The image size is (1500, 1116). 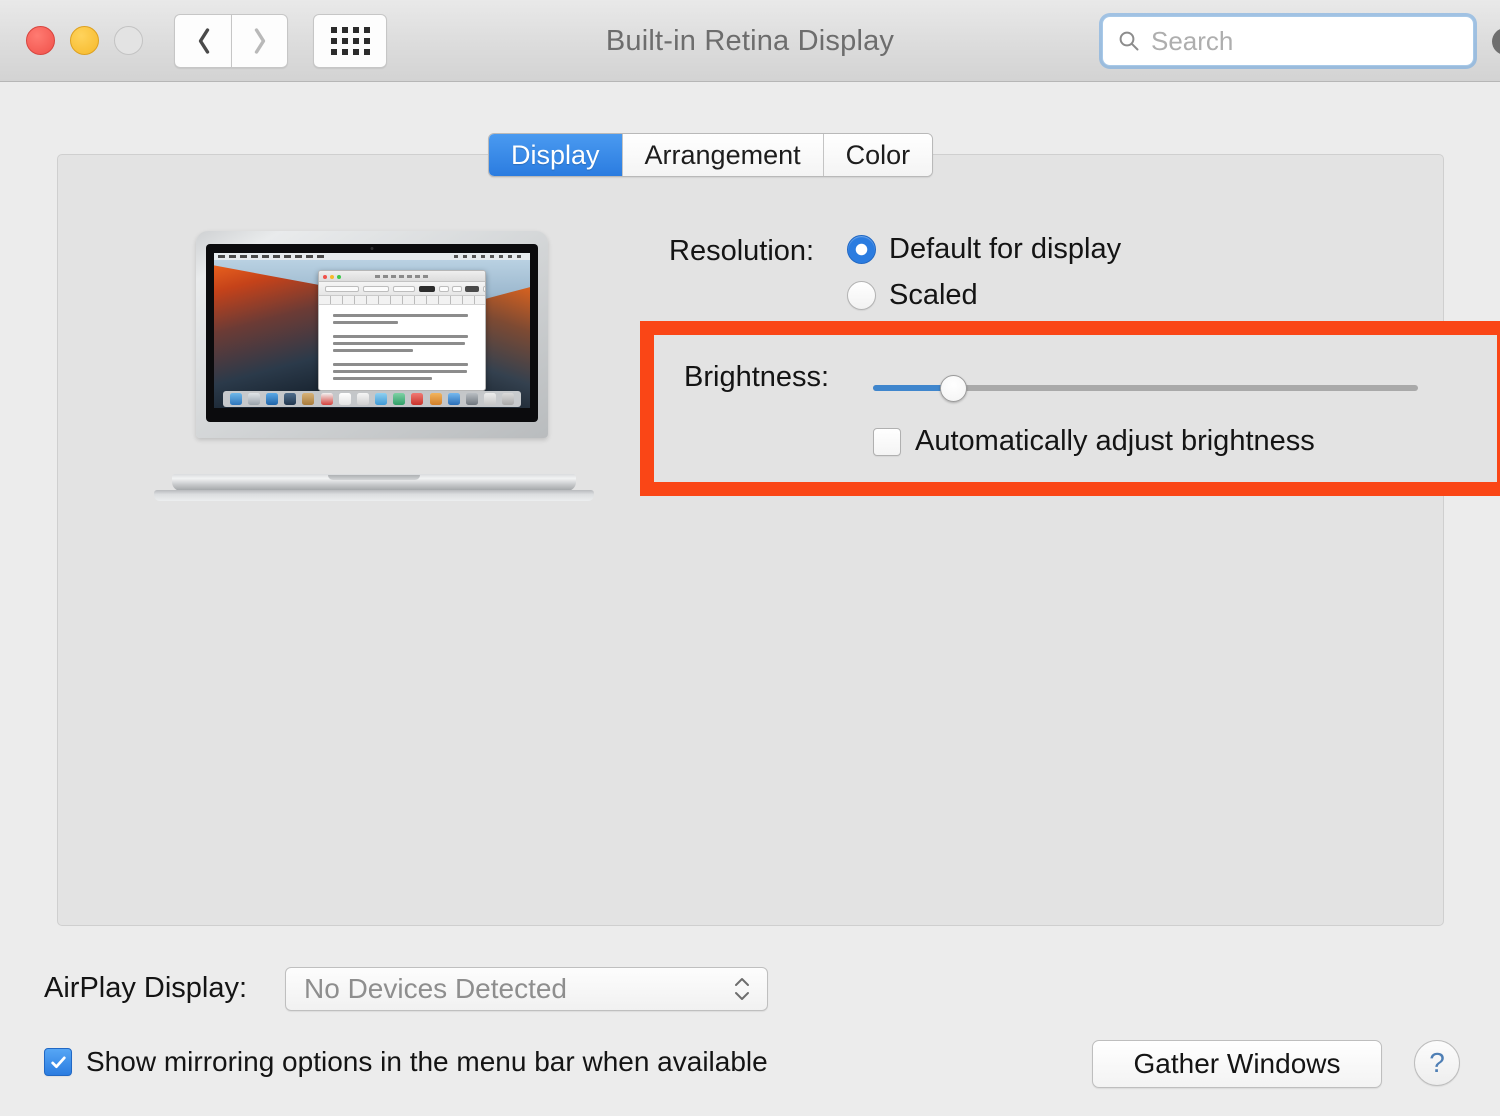 What do you see at coordinates (1437, 1063) in the screenshot?
I see `help-button: ?` at bounding box center [1437, 1063].